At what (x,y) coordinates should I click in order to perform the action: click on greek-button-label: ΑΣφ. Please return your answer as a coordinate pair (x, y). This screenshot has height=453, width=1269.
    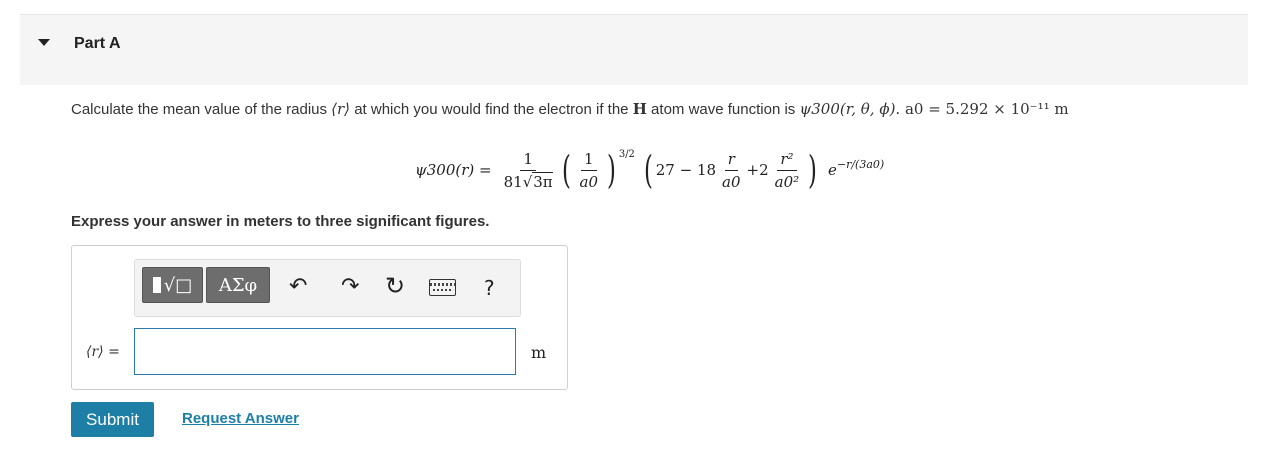
    Looking at the image, I should click on (238, 285).